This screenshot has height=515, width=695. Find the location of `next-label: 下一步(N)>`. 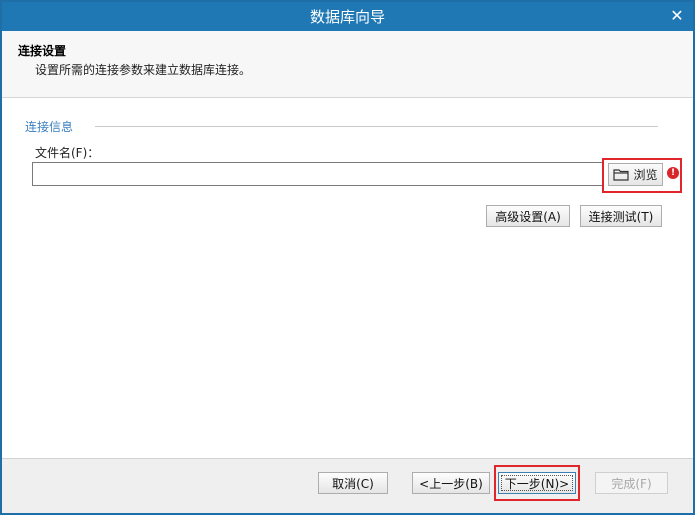

next-label: 下一步(N)> is located at coordinates (537, 483).